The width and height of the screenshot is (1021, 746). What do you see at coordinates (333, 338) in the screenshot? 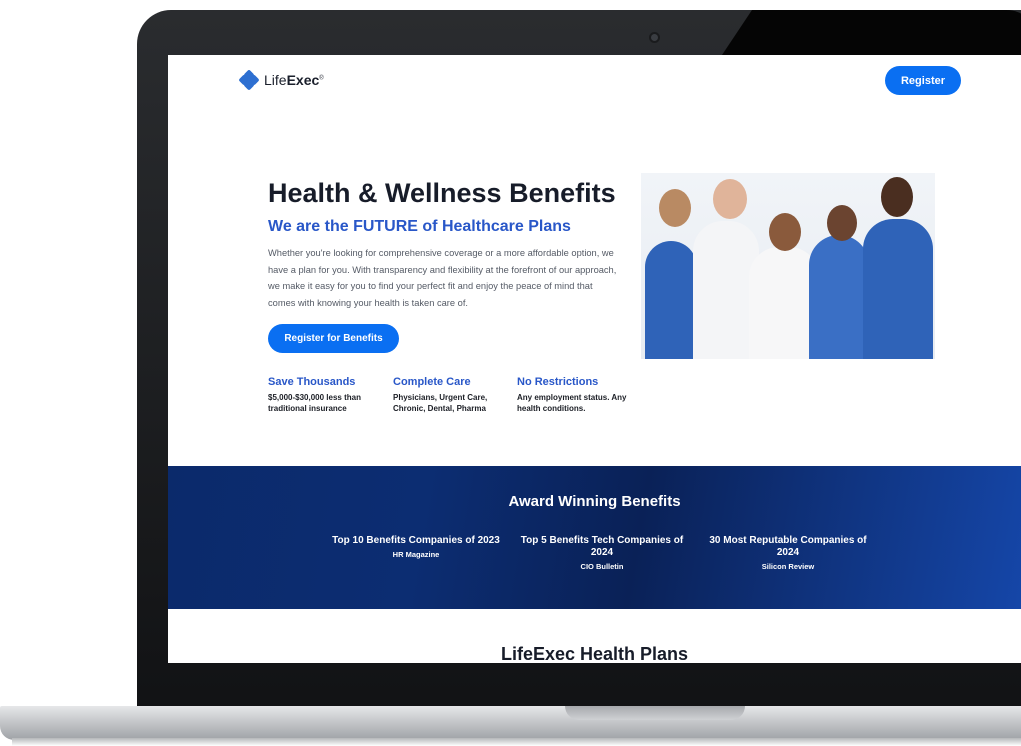
I see `register-for-benefits-button: Register for Benefits` at bounding box center [333, 338].